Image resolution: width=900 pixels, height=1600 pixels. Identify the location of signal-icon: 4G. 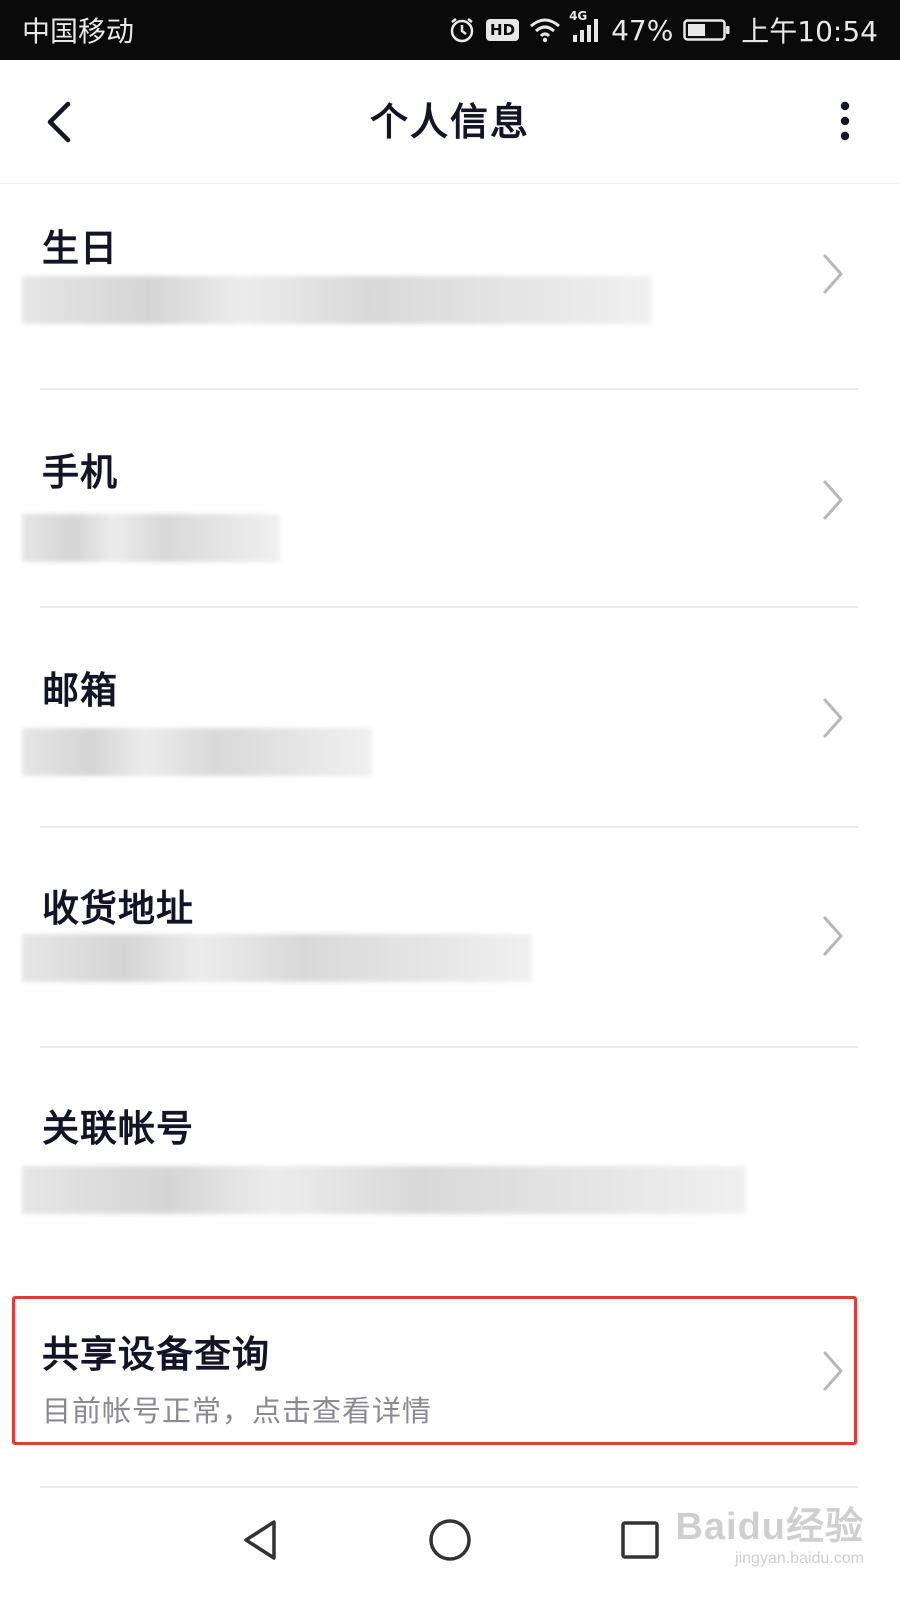
(585, 26).